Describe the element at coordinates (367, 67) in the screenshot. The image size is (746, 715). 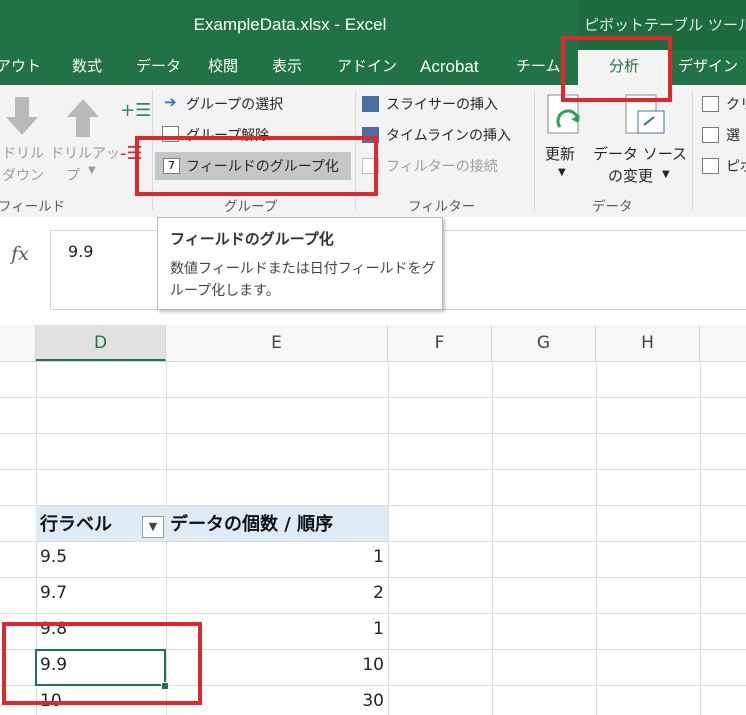
I see `tab-addins: アドイン` at that location.